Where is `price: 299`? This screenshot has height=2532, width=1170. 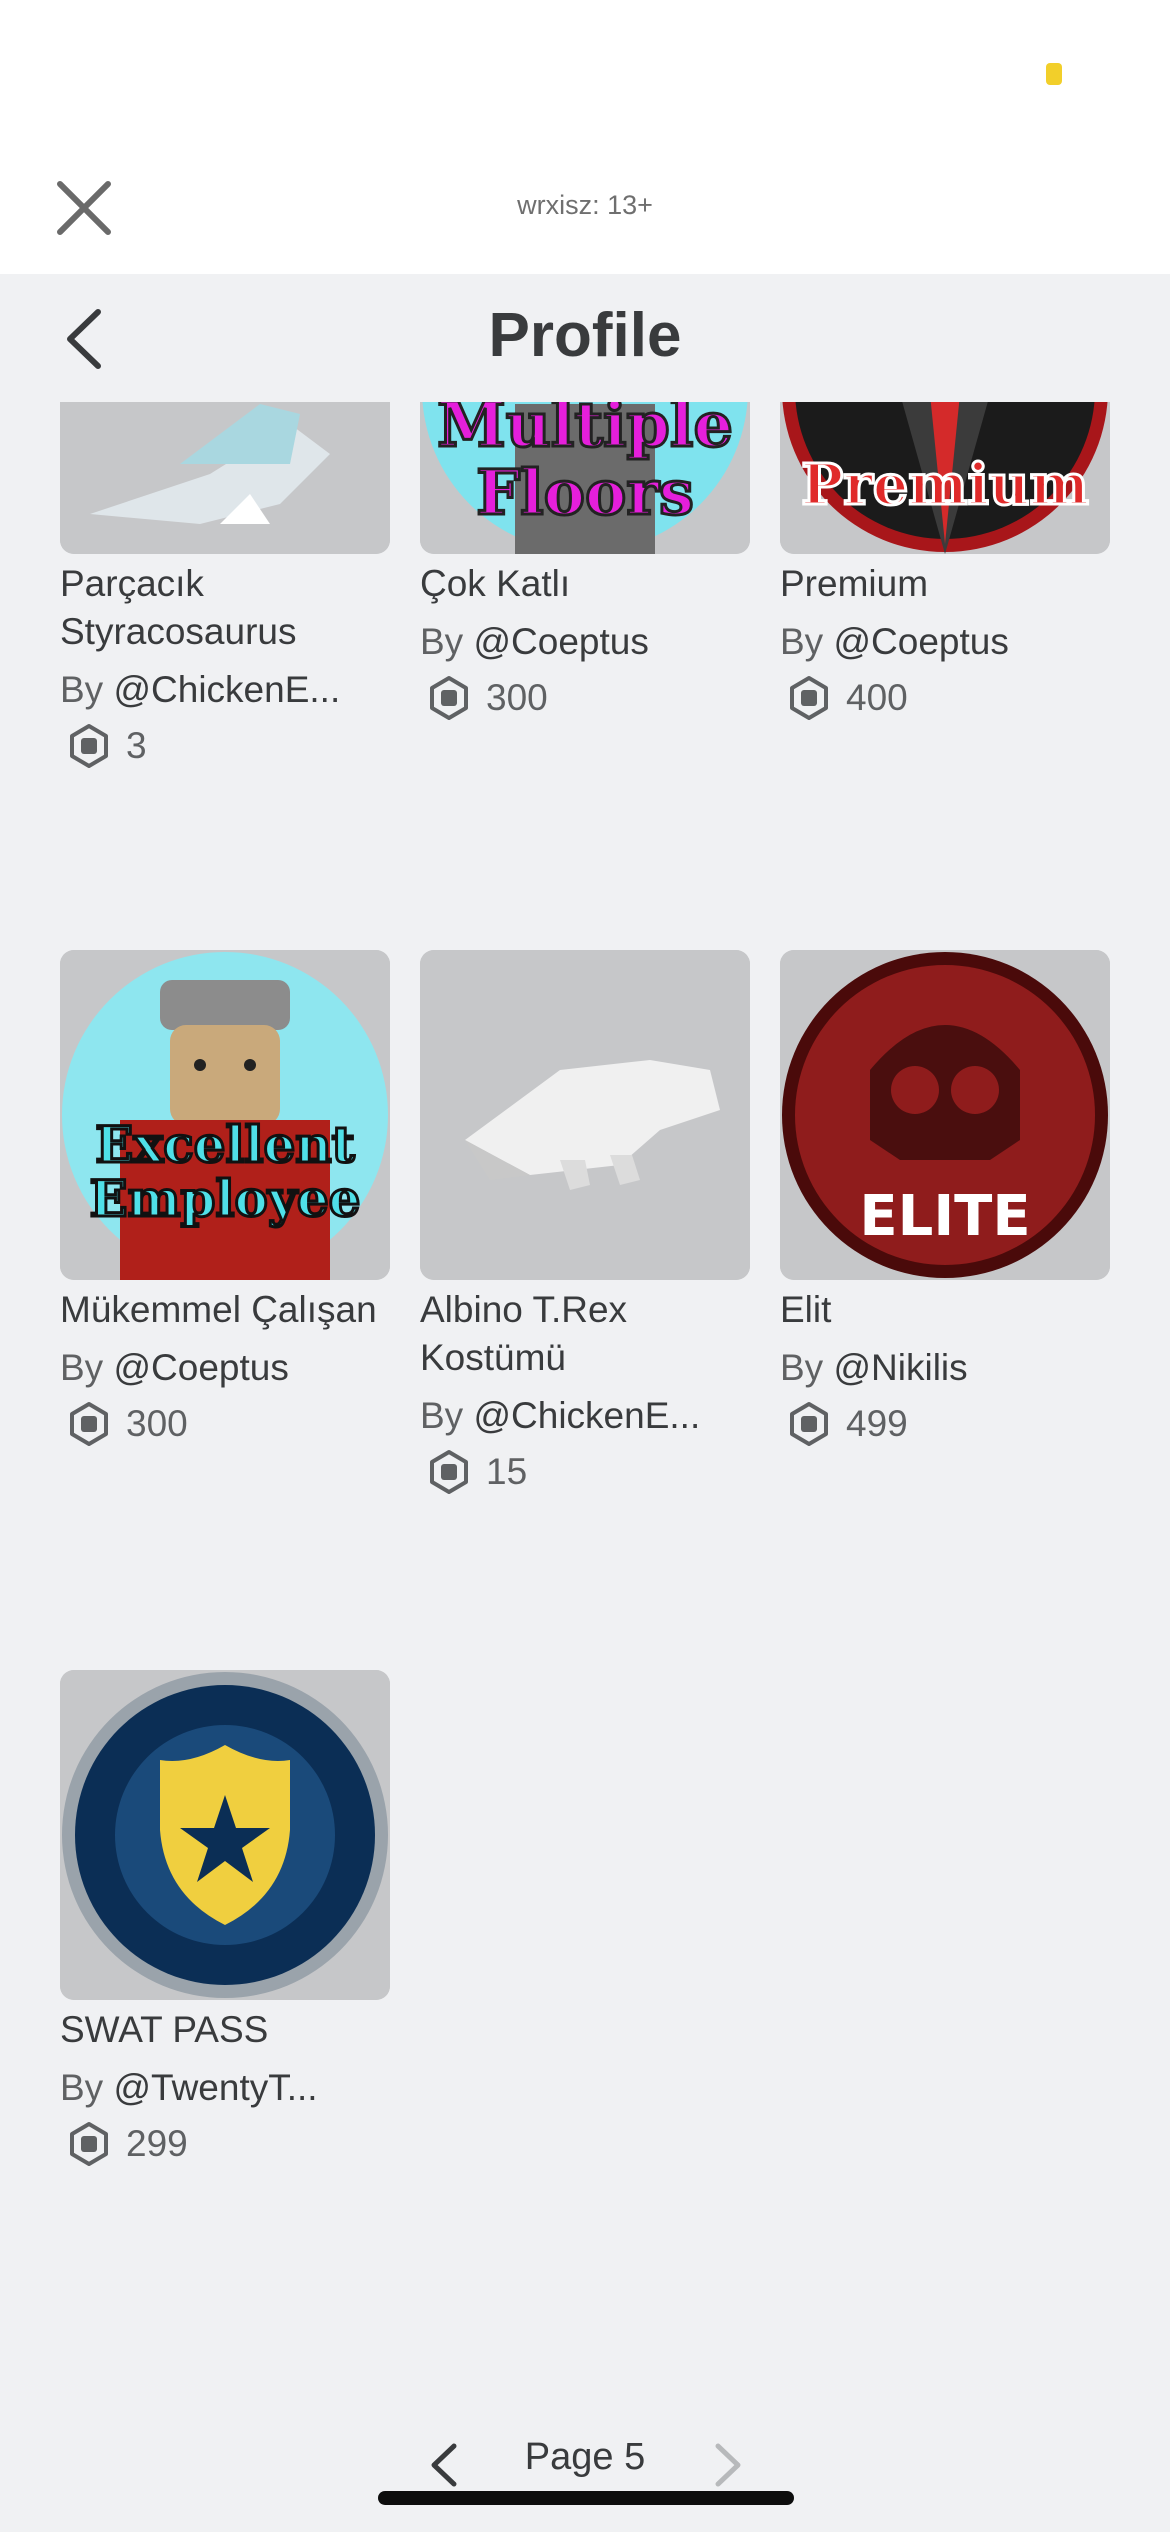 price: 299 is located at coordinates (157, 2143).